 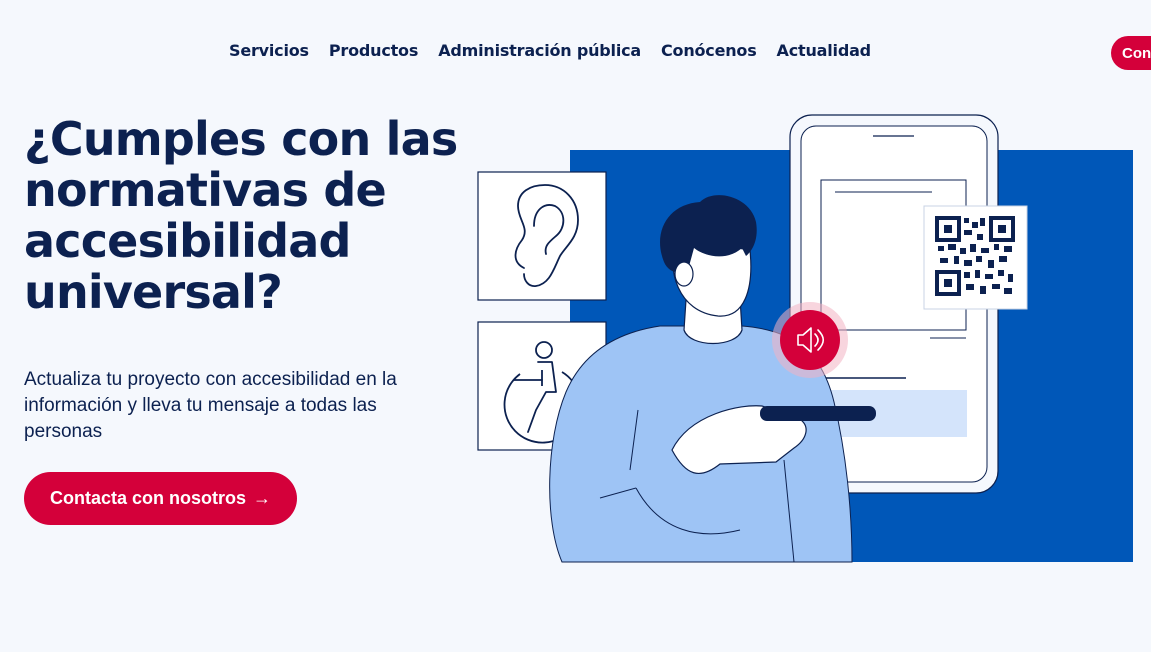 I want to click on arrow-right-icon: →, so click(x=262, y=498).